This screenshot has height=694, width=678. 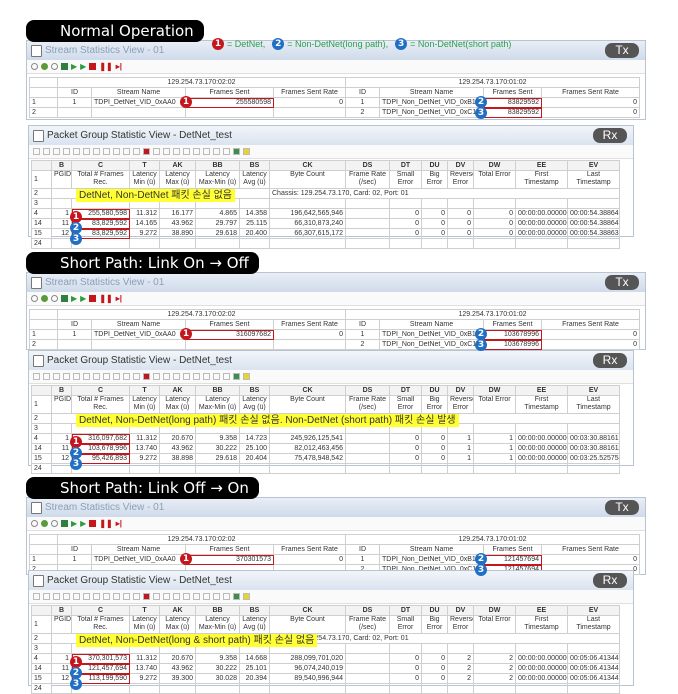 What do you see at coordinates (83, 66) in the screenshot?
I see `step-icon: ▶` at bounding box center [83, 66].